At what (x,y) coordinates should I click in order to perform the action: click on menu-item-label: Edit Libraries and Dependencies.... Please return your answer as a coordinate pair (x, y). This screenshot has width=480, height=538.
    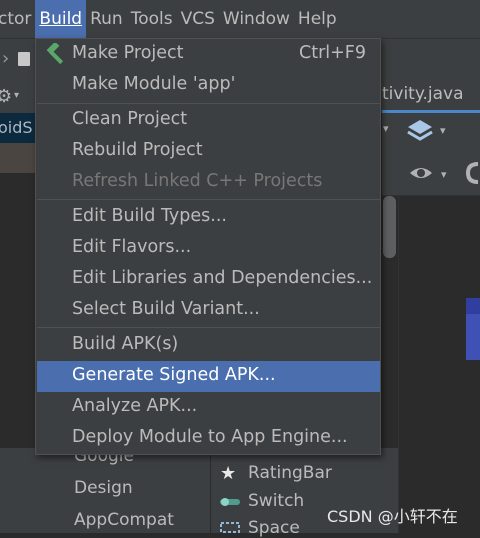
    Looking at the image, I should click on (222, 278).